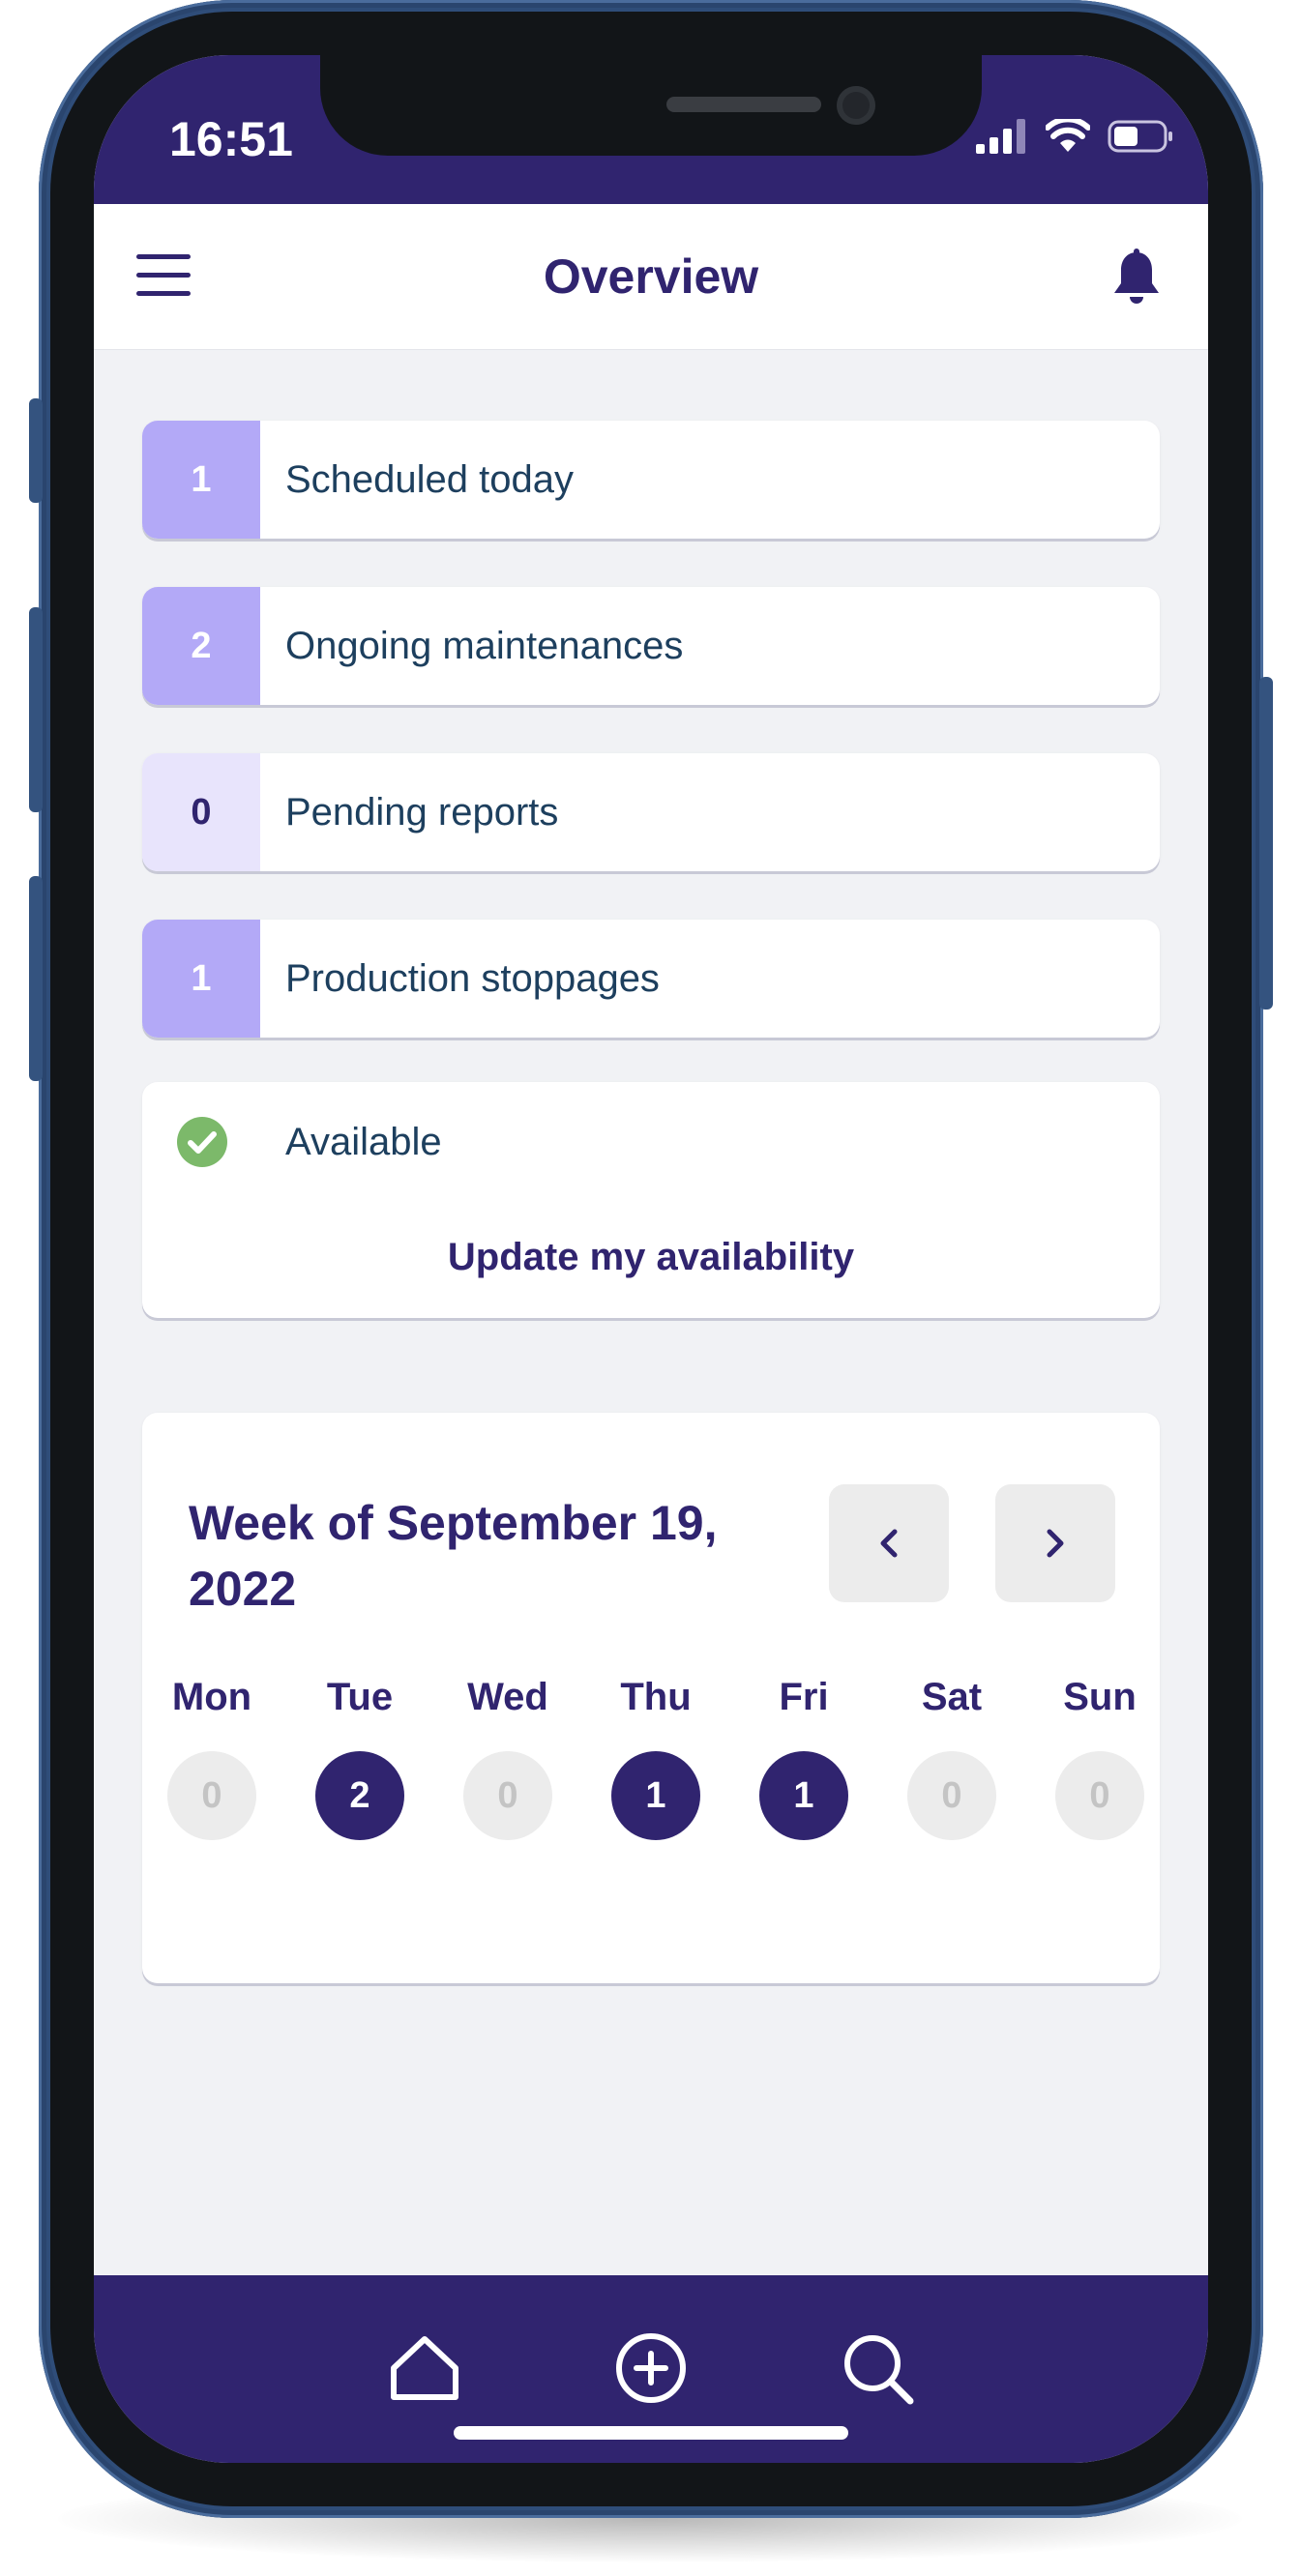  I want to click on chevron-right-icon, so click(1055, 1543).